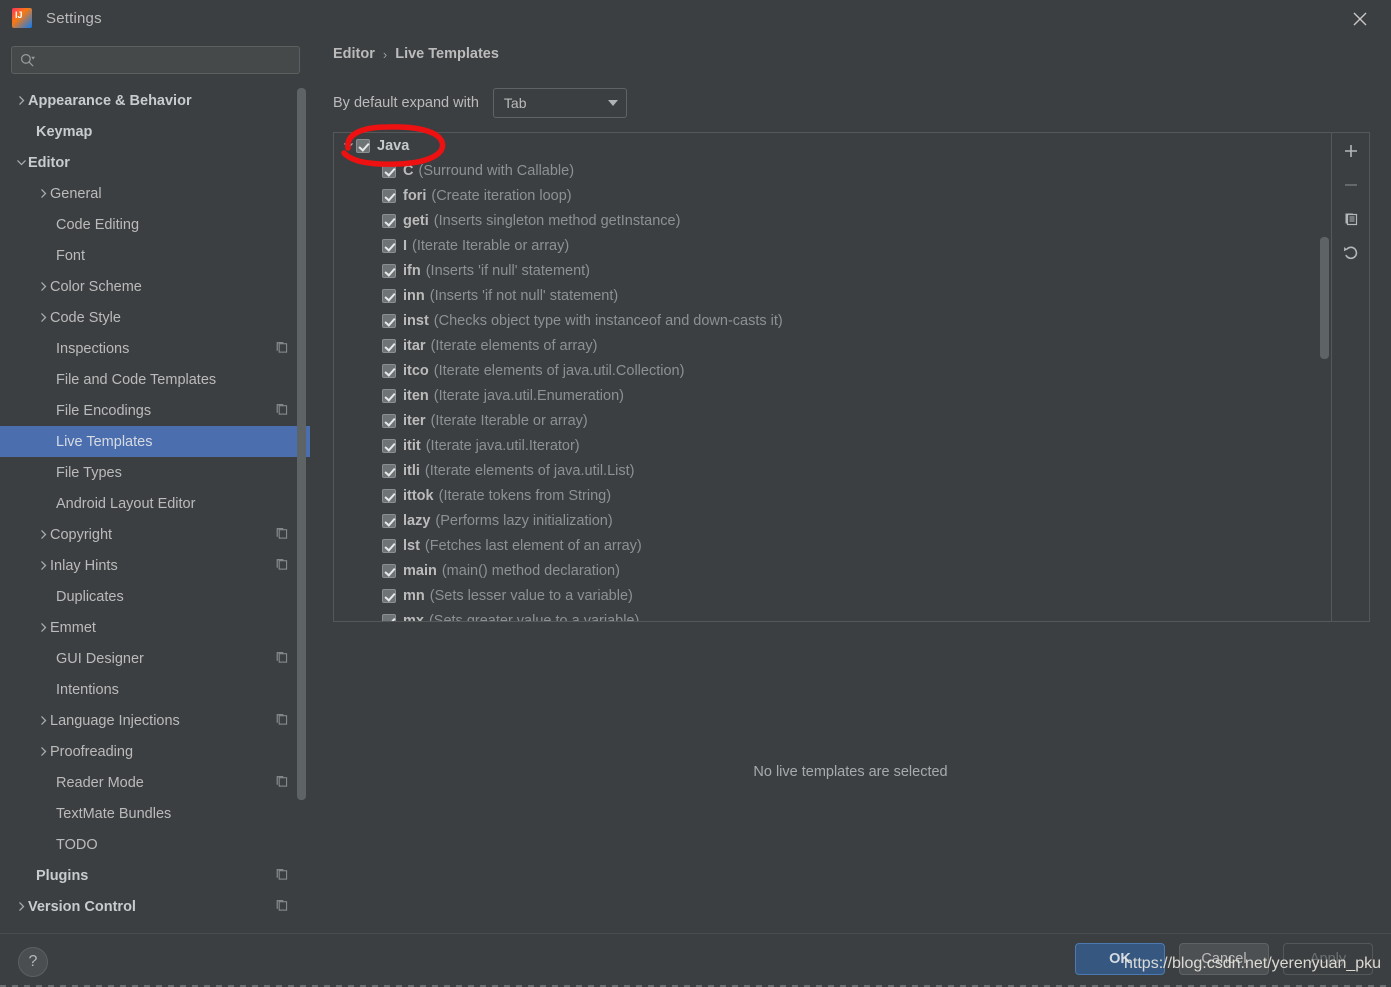 The image size is (1391, 987). Describe the element at coordinates (167, 60) in the screenshot. I see `search-input` at that location.